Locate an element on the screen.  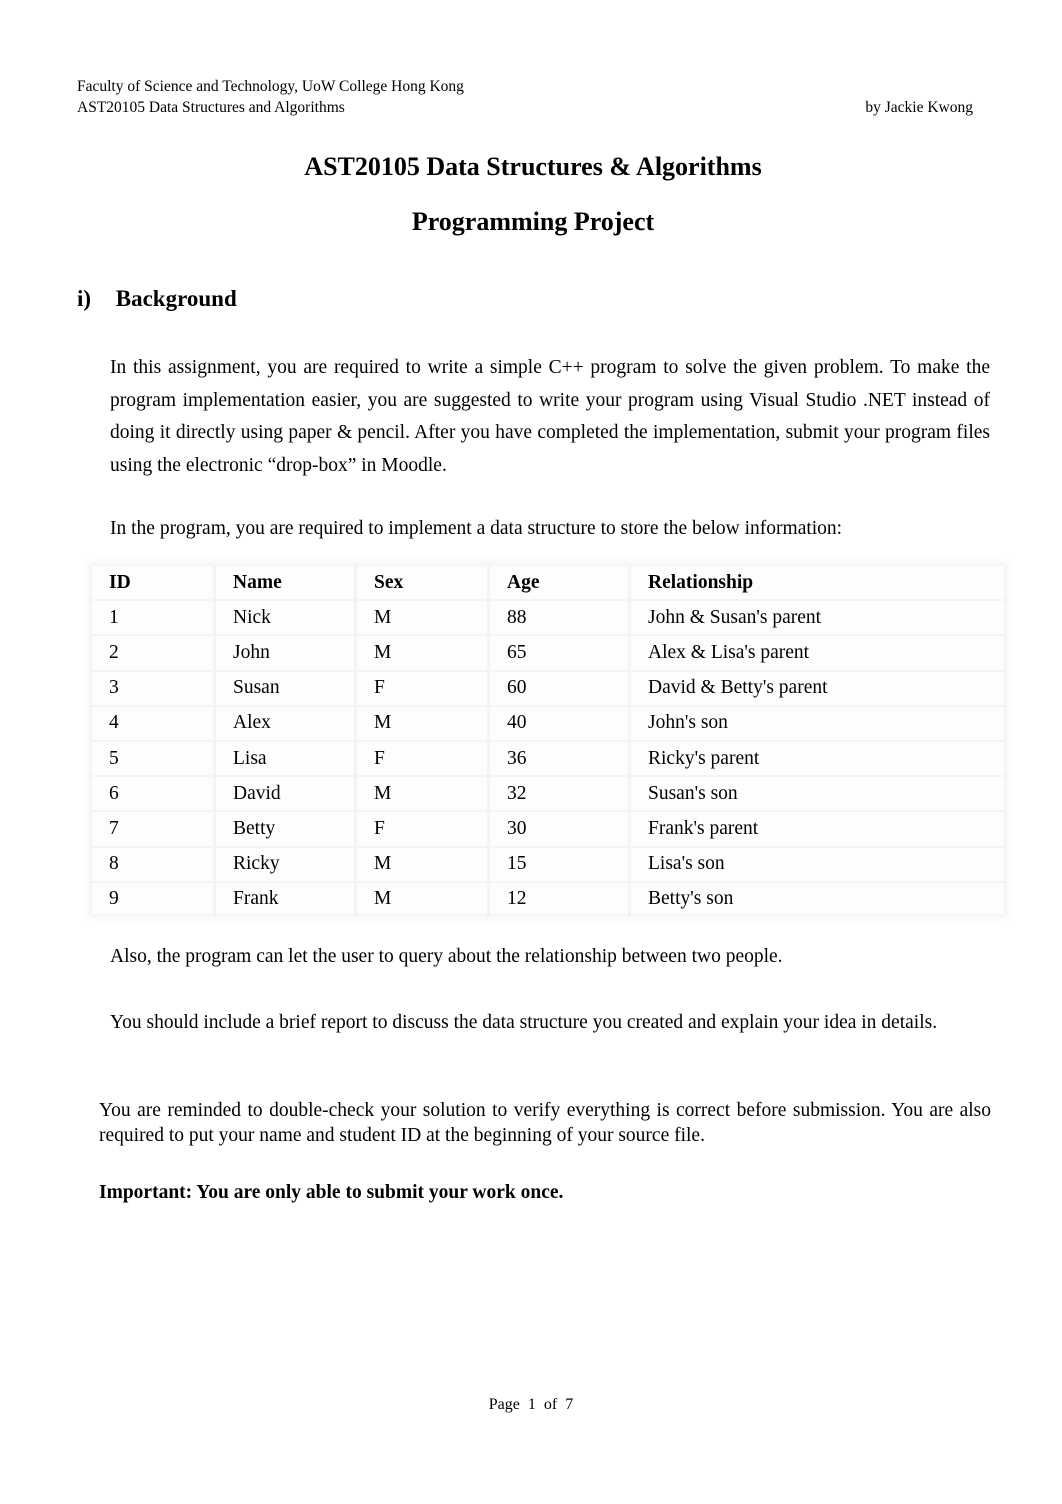
table-row: 2 John M 65 Alex & Lisa's parent is located at coordinates (548, 652).